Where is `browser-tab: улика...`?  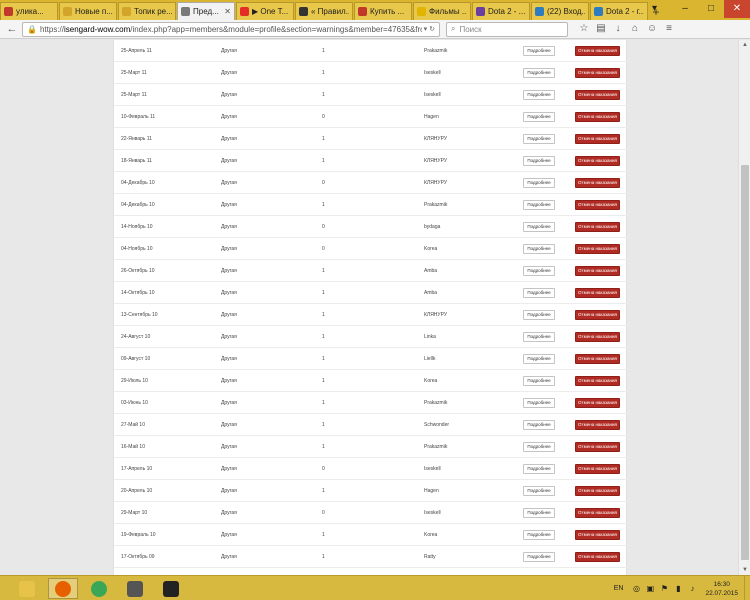
browser-tab: улика... is located at coordinates (29, 11).